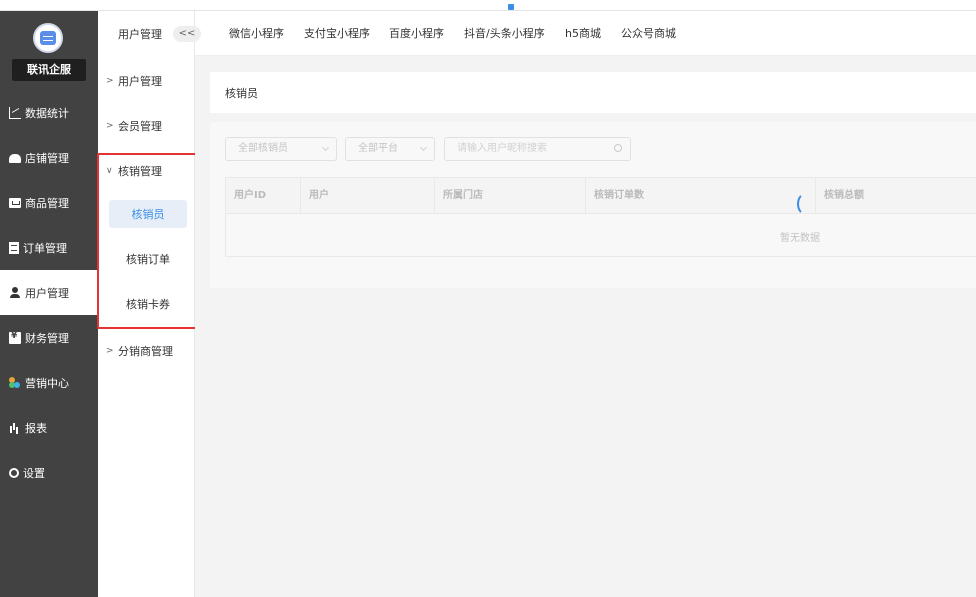 This screenshot has width=976, height=597. I want to click on sidebar-item-store: 店铺管理, so click(49, 157).